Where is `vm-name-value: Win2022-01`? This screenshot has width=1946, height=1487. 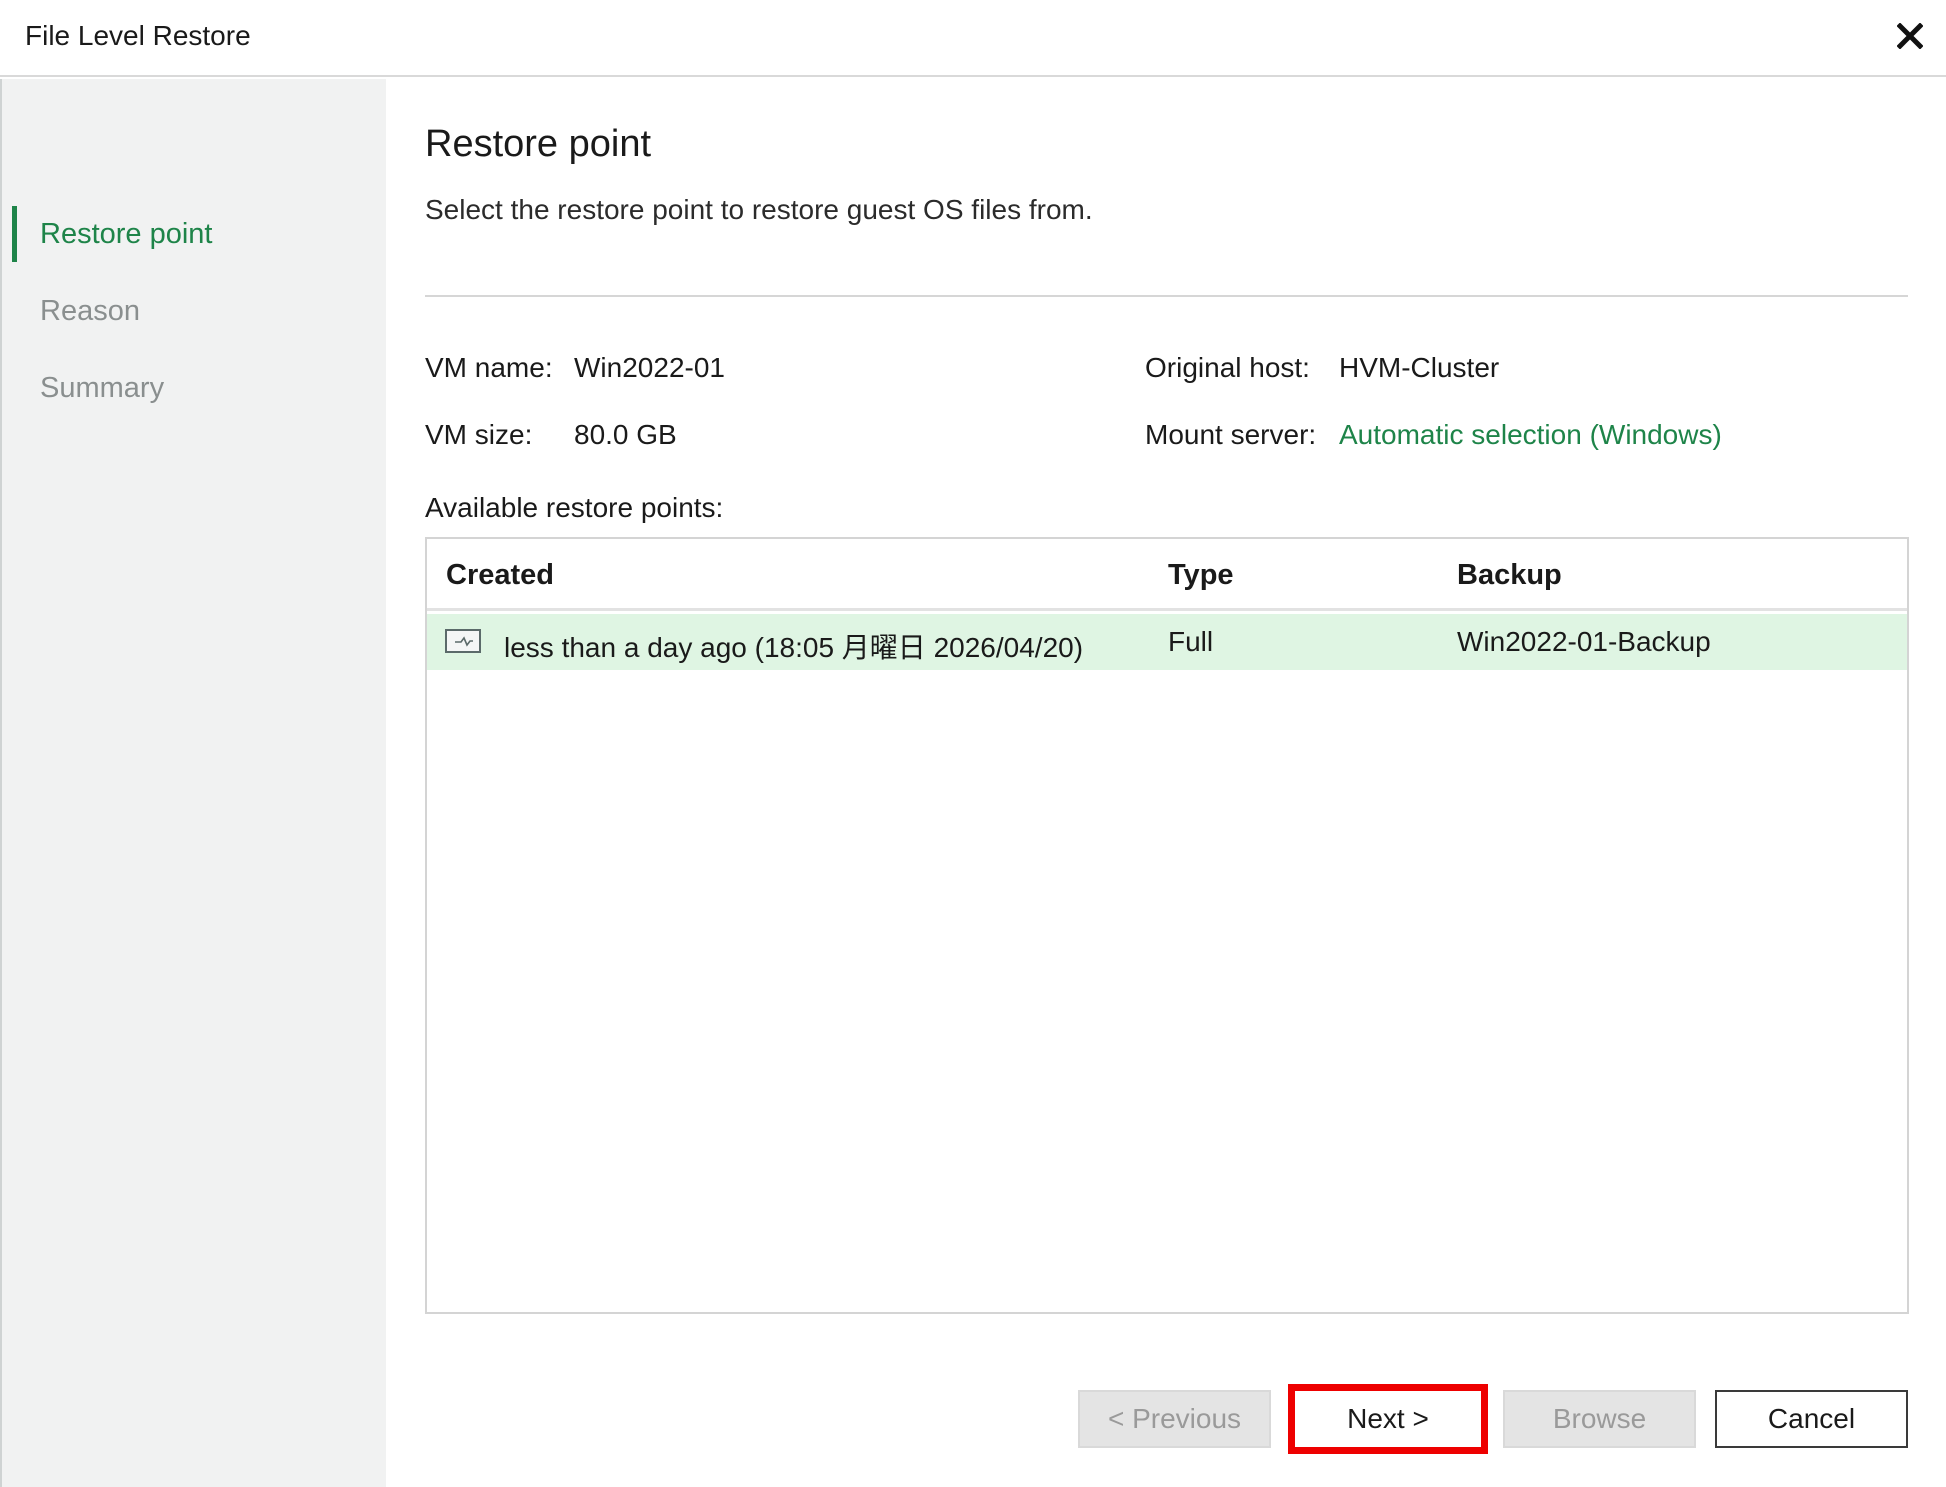 vm-name-value: Win2022-01 is located at coordinates (649, 367).